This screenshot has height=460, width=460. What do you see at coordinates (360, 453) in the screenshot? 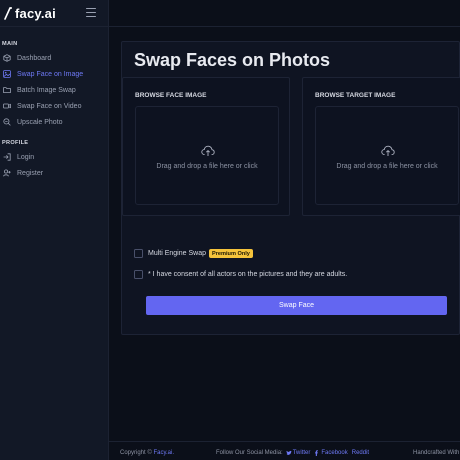
I see `reddit-link: Reddit` at bounding box center [360, 453].